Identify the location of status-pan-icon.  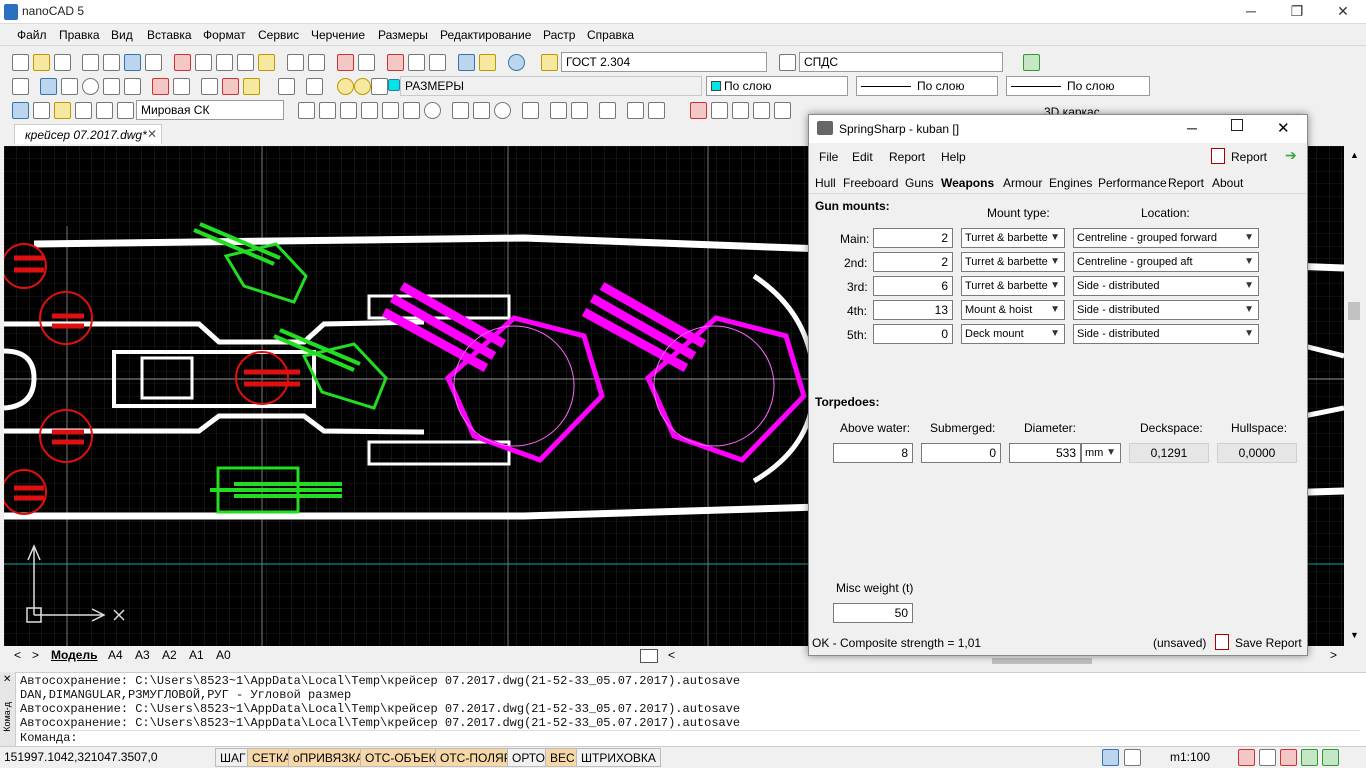
(1246, 757).